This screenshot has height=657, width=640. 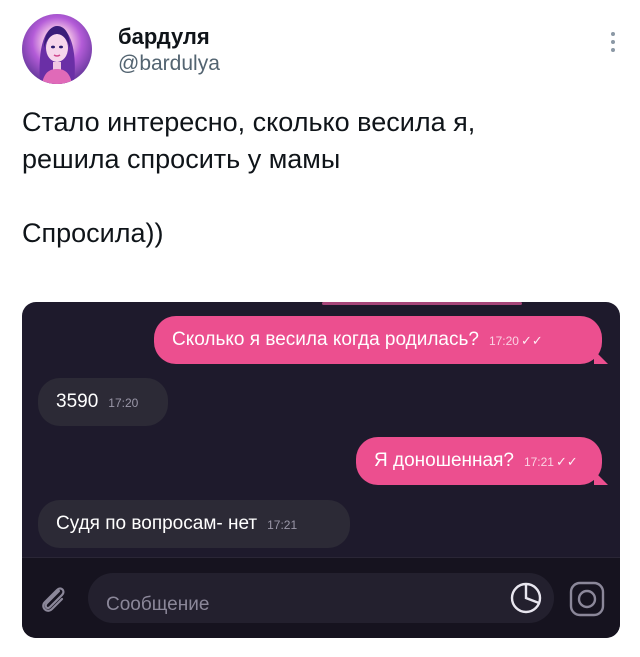 What do you see at coordinates (526, 598) in the screenshot?
I see `sticker-icon` at bounding box center [526, 598].